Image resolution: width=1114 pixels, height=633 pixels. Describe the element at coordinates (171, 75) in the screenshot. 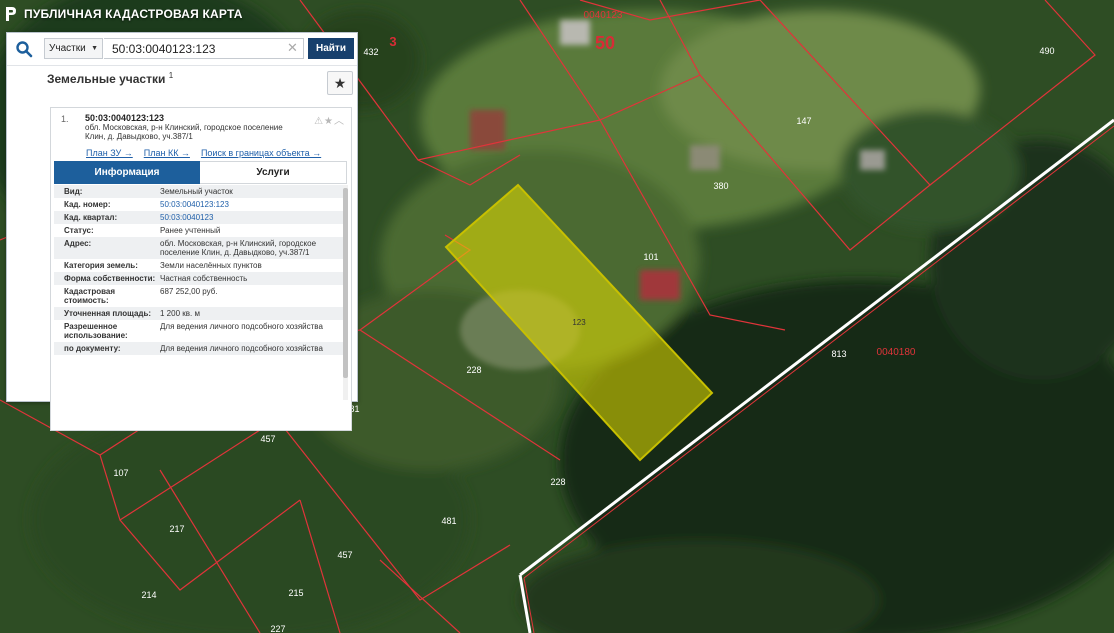

I see `result-count: 1` at that location.